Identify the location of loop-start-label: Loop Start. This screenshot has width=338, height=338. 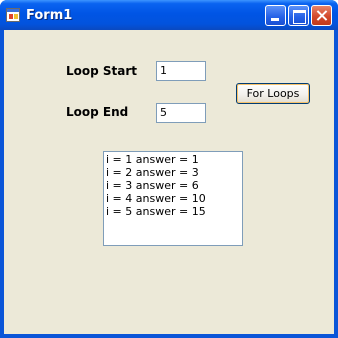
(102, 71).